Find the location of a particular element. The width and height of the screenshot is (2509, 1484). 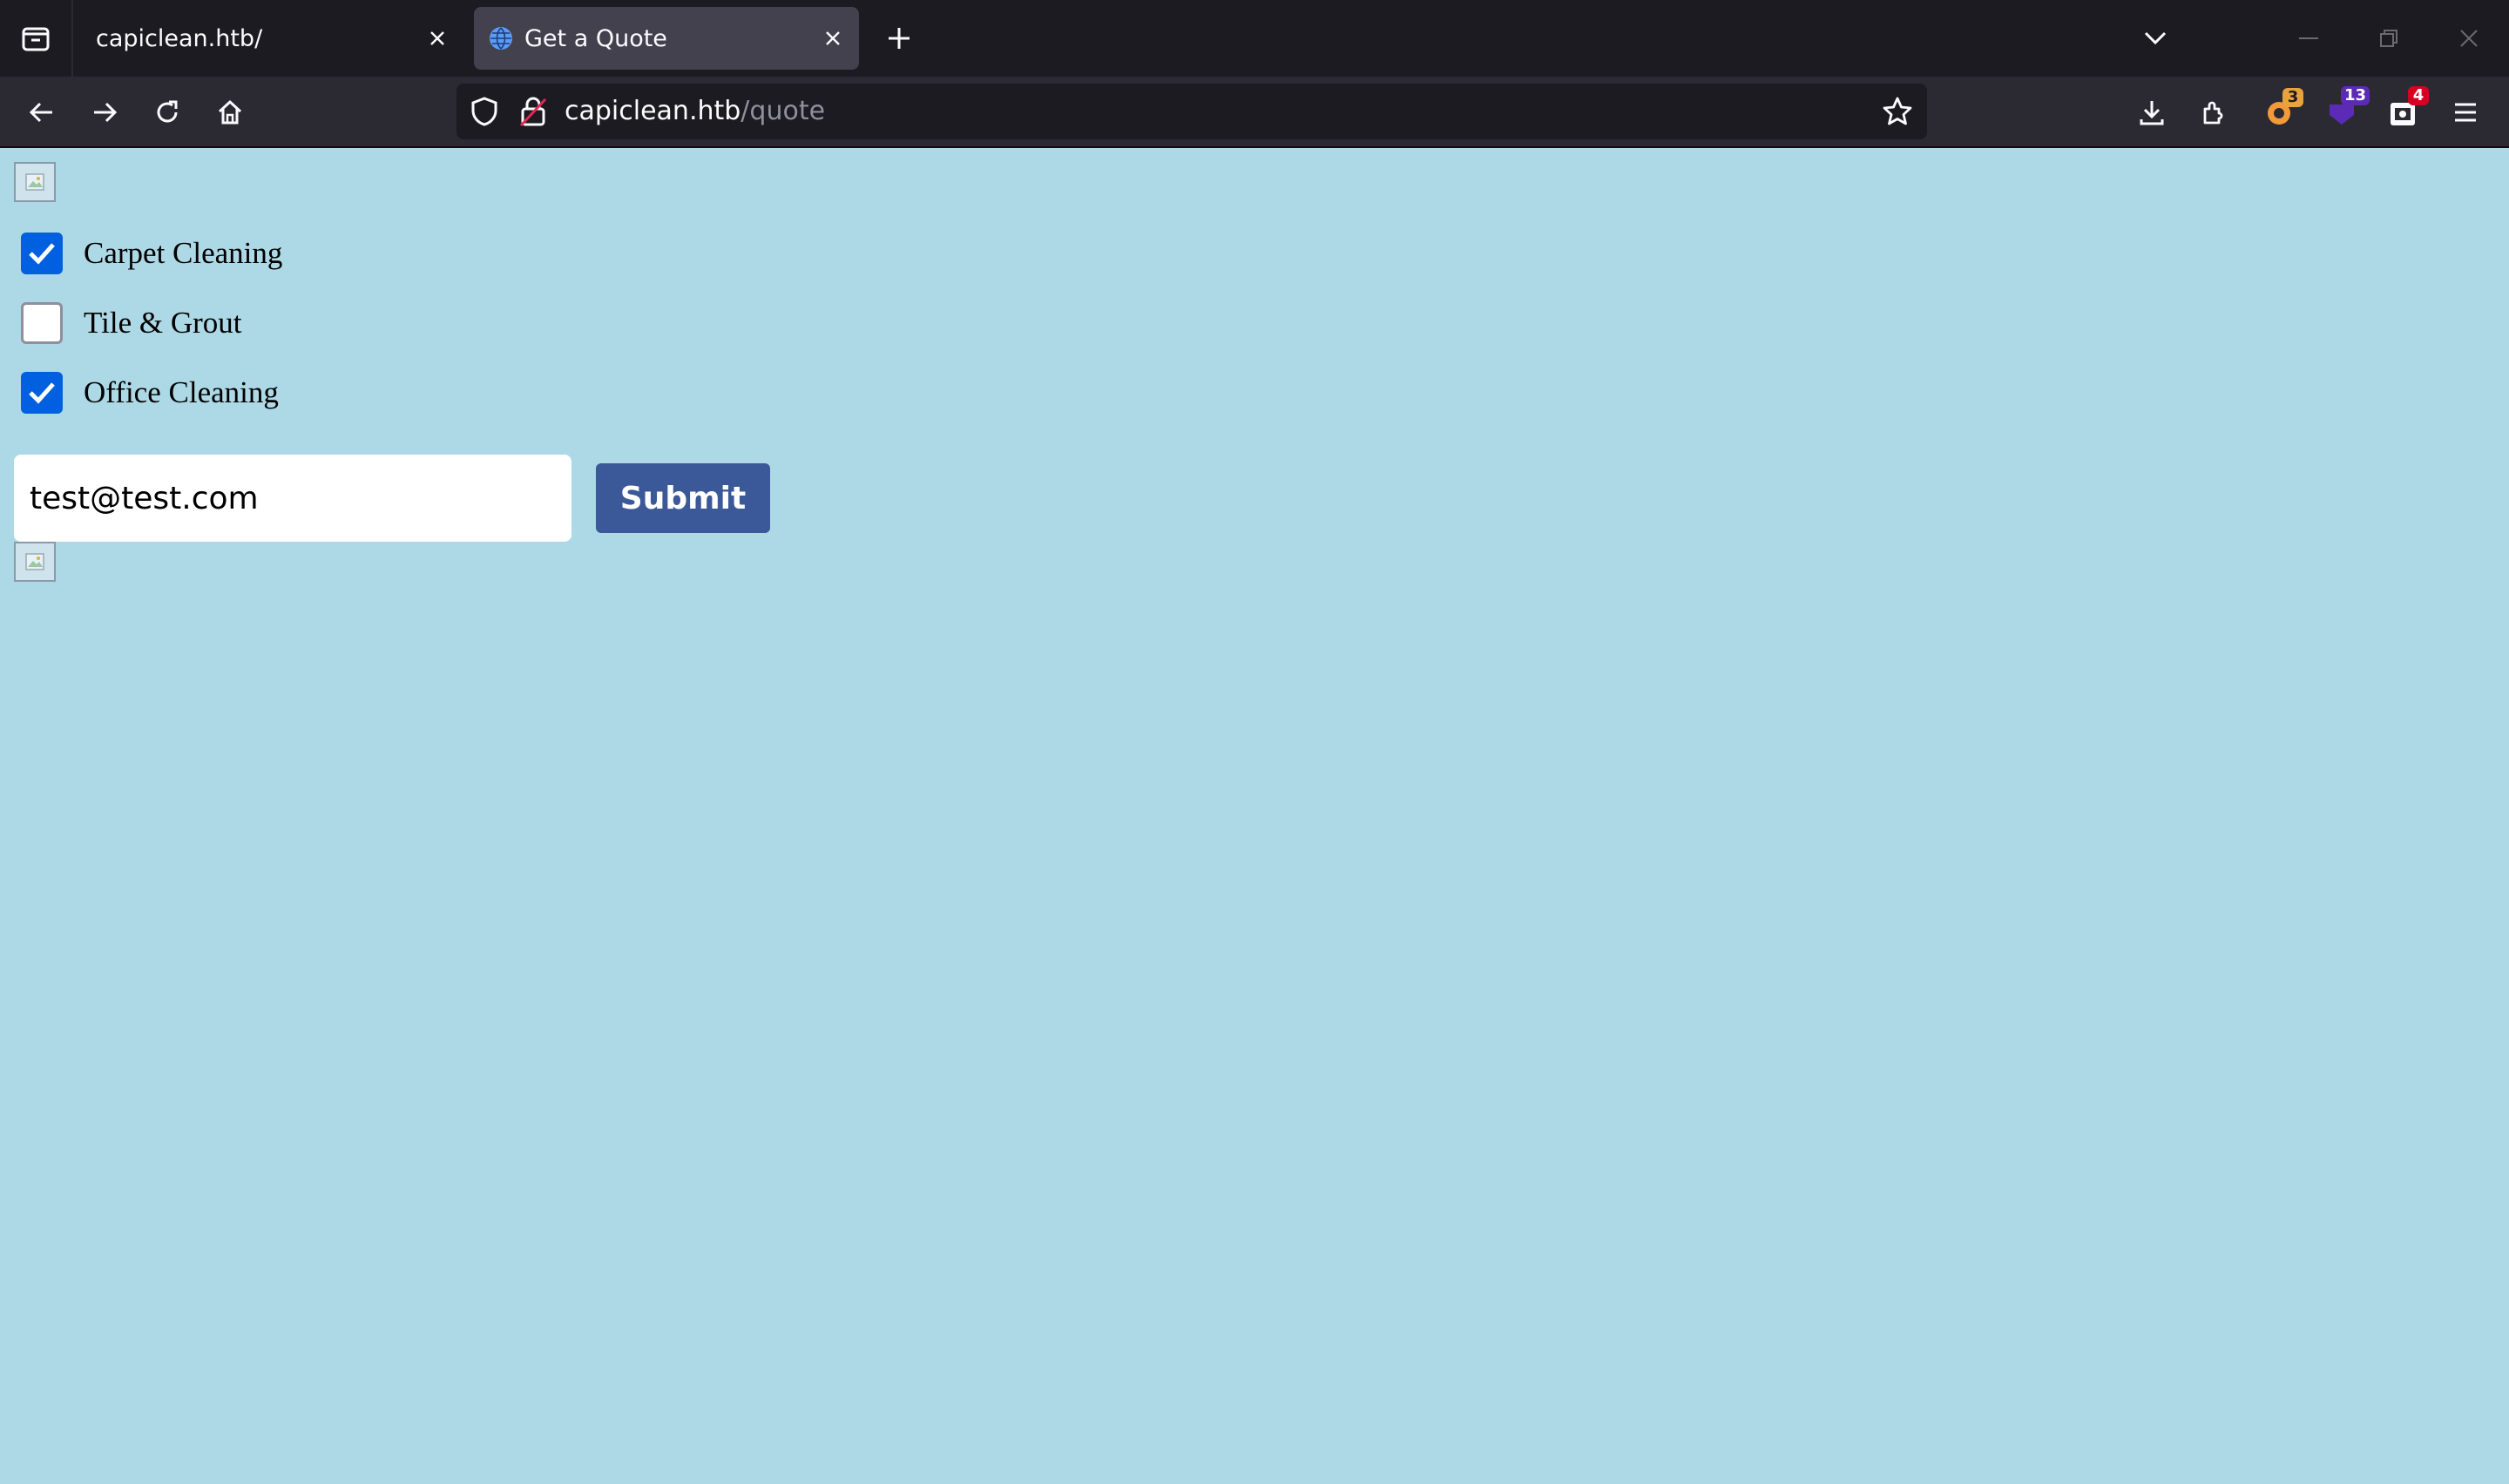

puzzle-icon is located at coordinates (2213, 113).